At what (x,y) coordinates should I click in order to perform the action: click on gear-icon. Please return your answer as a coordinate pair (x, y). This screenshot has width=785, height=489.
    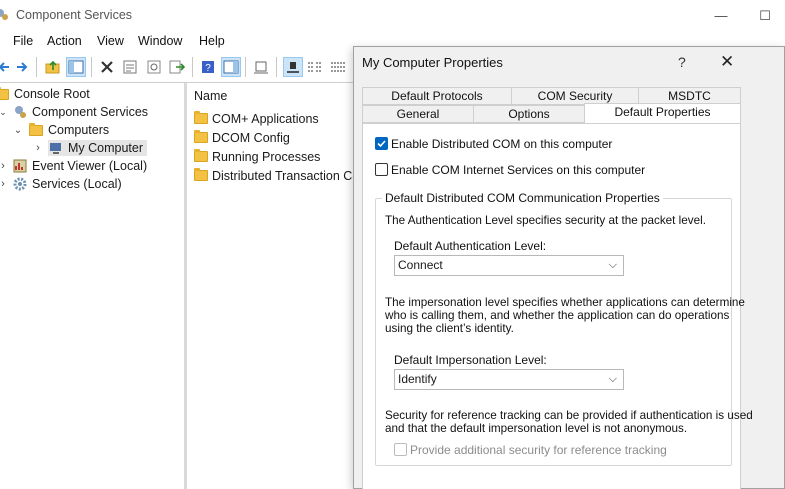
    Looking at the image, I should click on (20, 184).